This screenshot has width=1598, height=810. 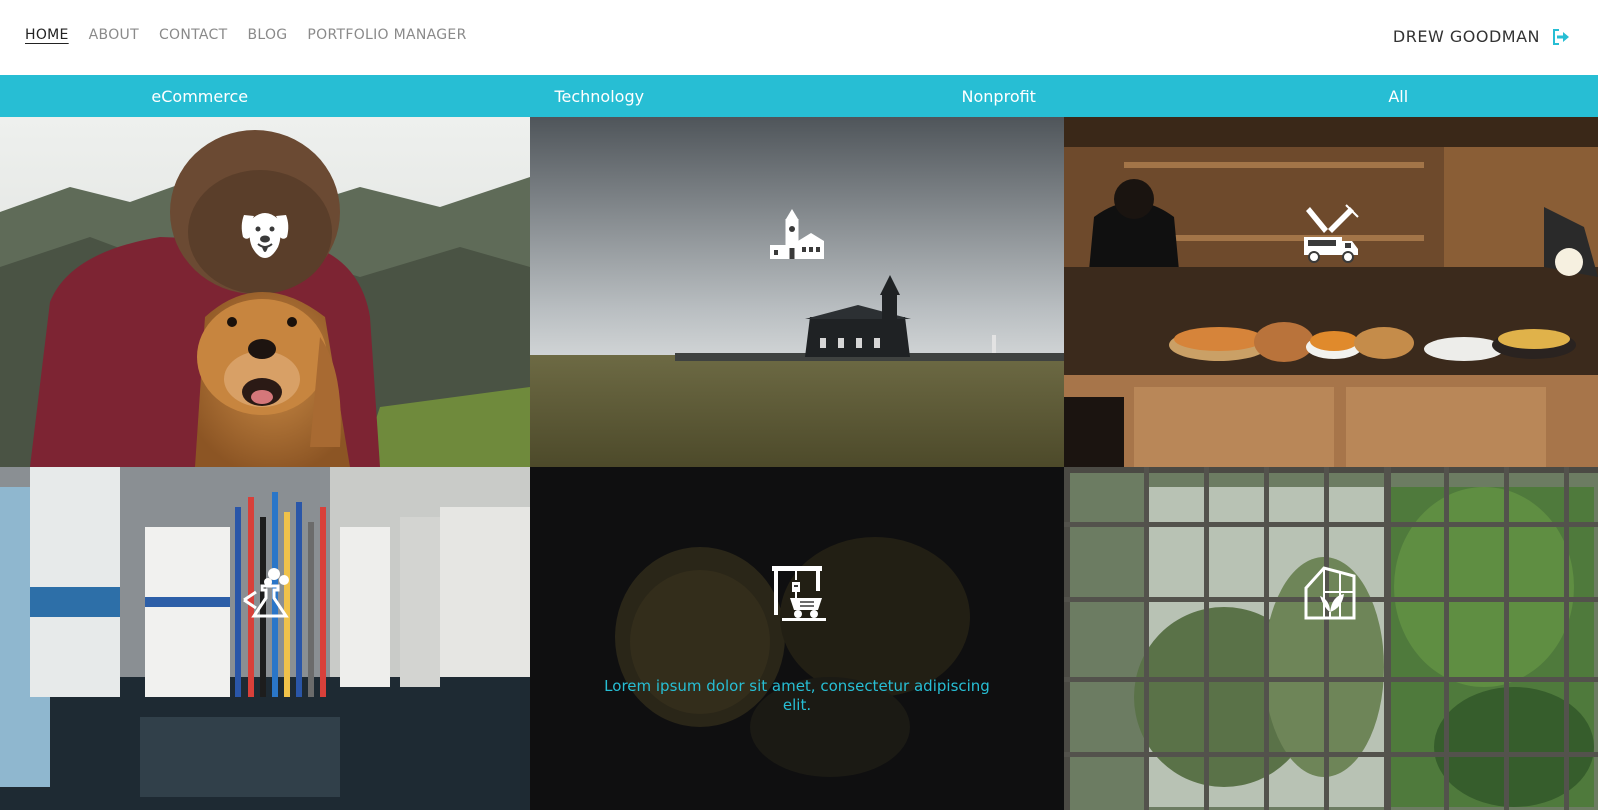 I want to click on greenhouse-icon, so click(x=1331, y=593).